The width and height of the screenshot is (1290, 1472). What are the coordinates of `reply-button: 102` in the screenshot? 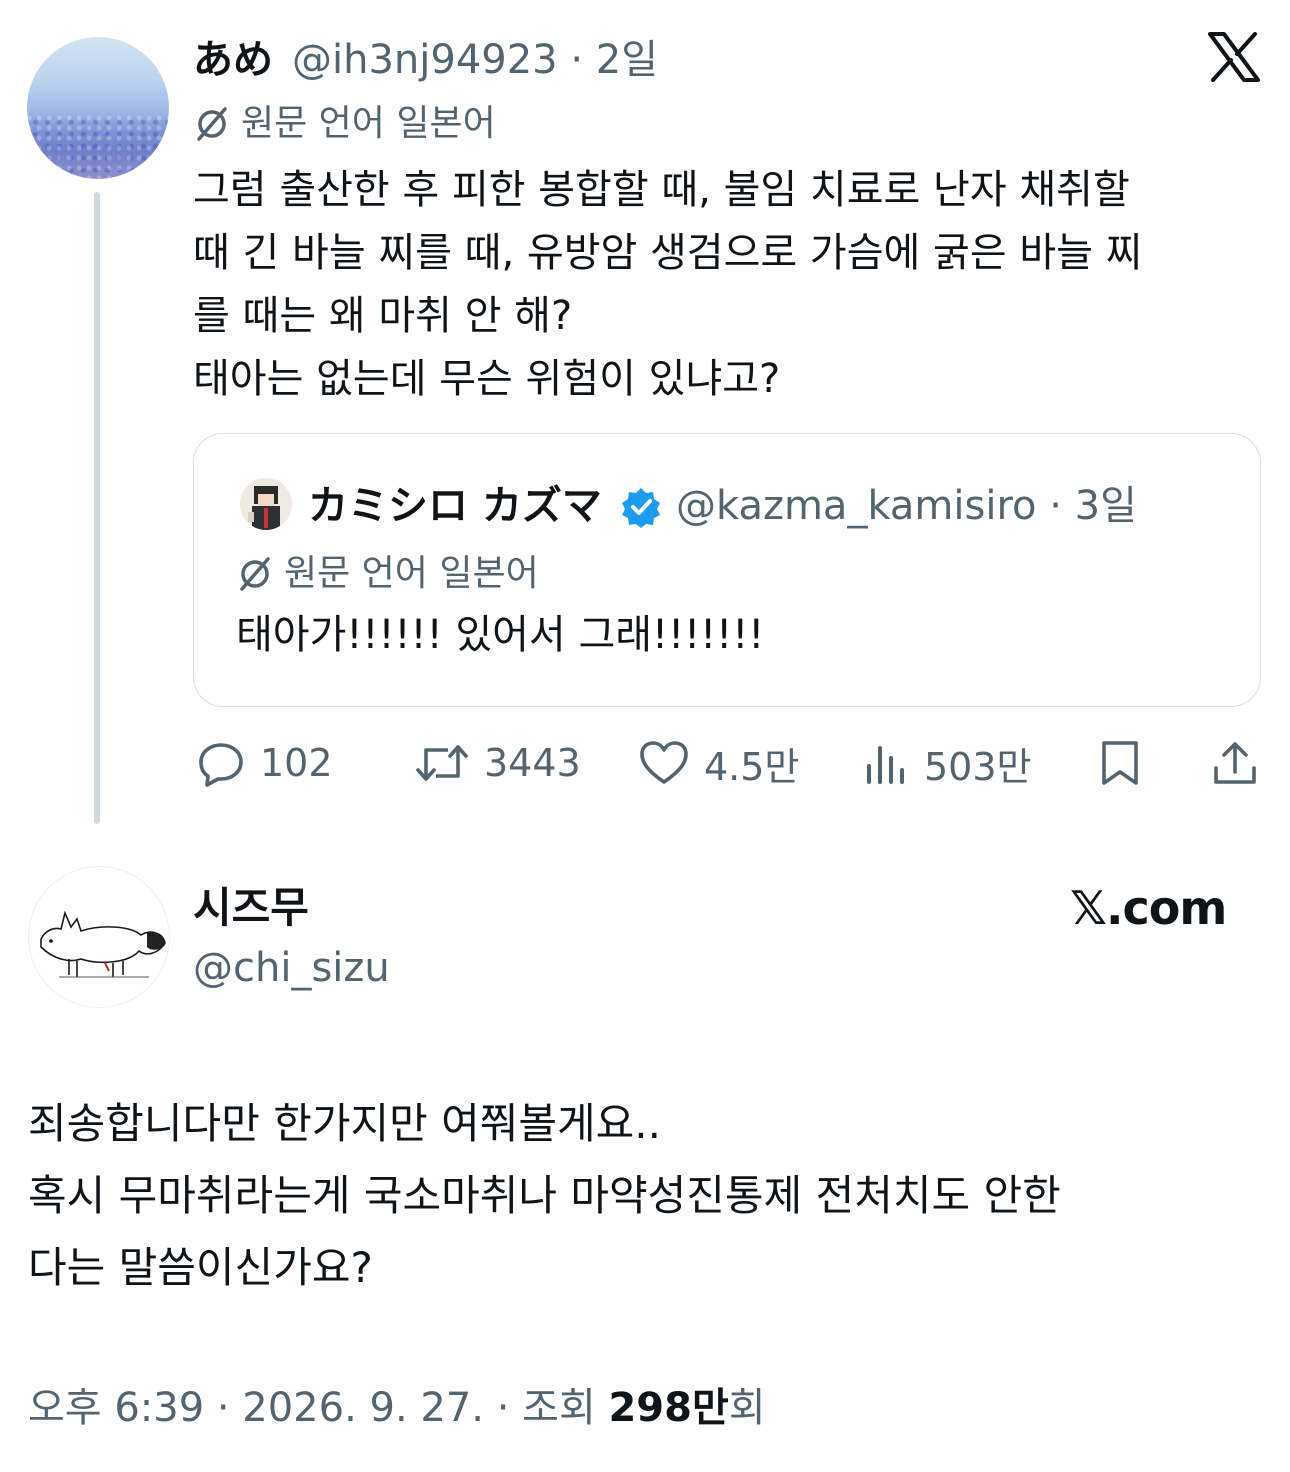 It's located at (264, 763).